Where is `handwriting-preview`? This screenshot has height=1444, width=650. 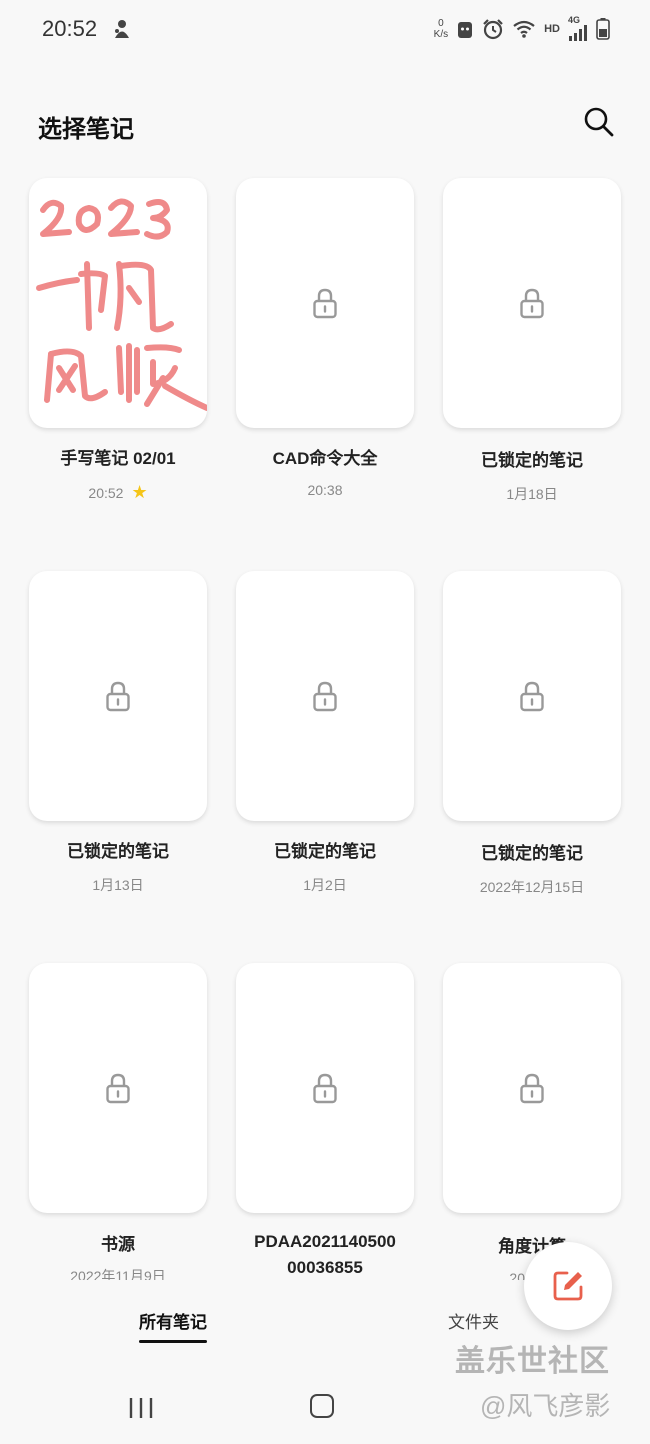 handwriting-preview is located at coordinates (121, 304).